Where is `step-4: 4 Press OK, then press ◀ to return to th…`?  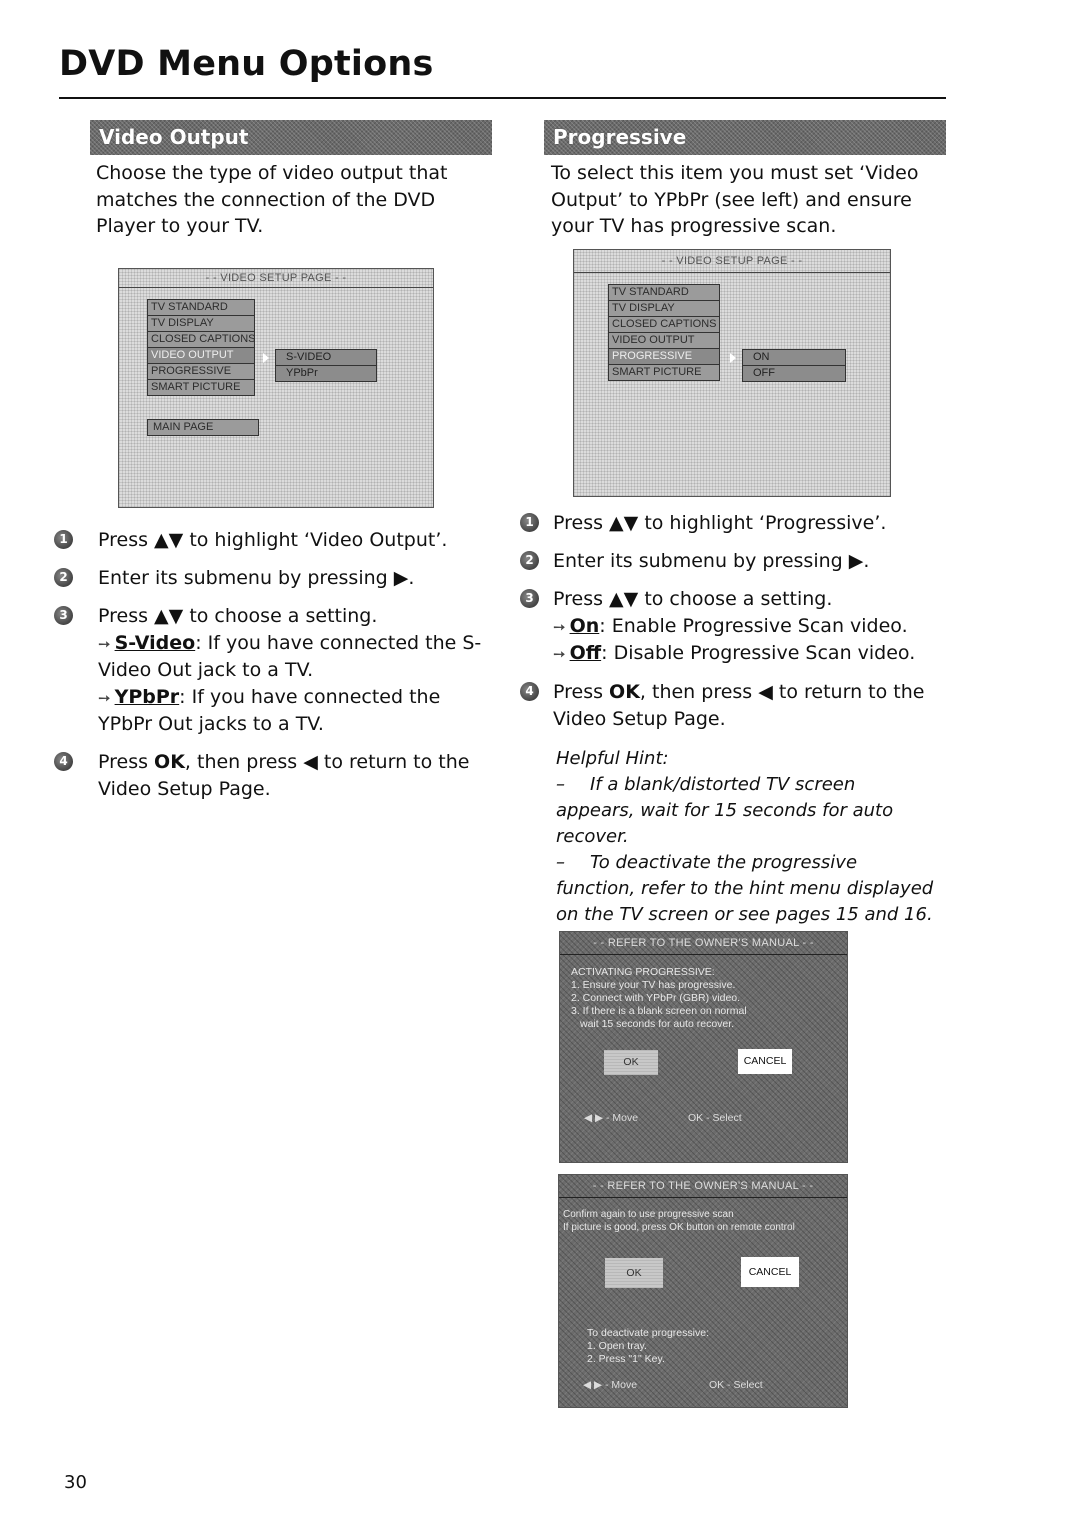
step-4: 4 Press OK, then press ◀ to return to th… is located at coordinates (274, 775).